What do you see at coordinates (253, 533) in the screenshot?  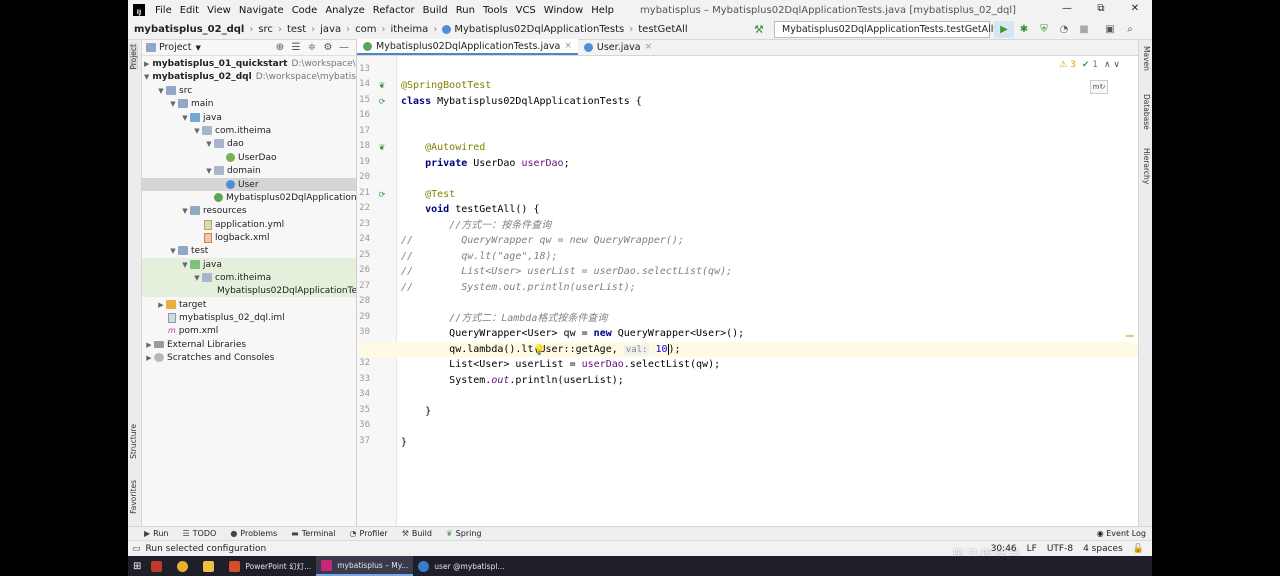 I see `tool-problems: ● Problems` at bounding box center [253, 533].